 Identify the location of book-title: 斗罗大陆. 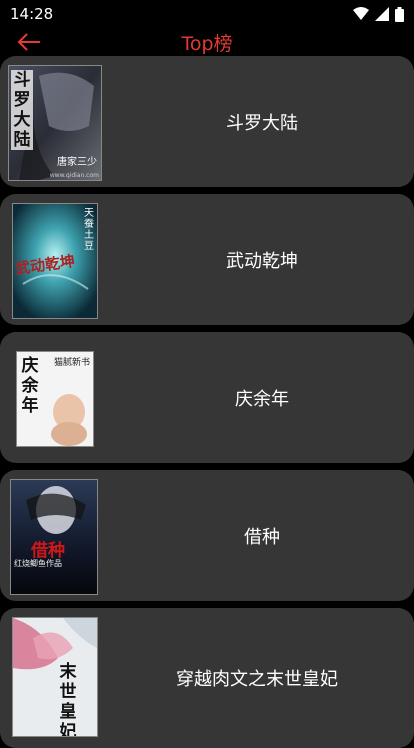
(262, 123).